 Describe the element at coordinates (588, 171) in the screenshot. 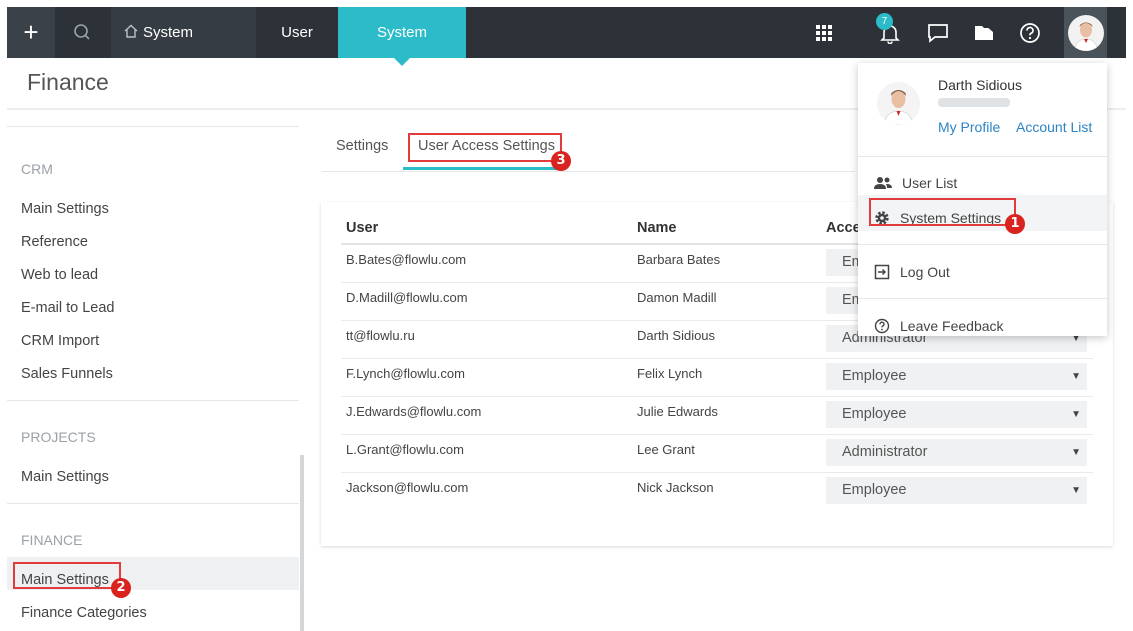

I see `tabs-divider` at that location.